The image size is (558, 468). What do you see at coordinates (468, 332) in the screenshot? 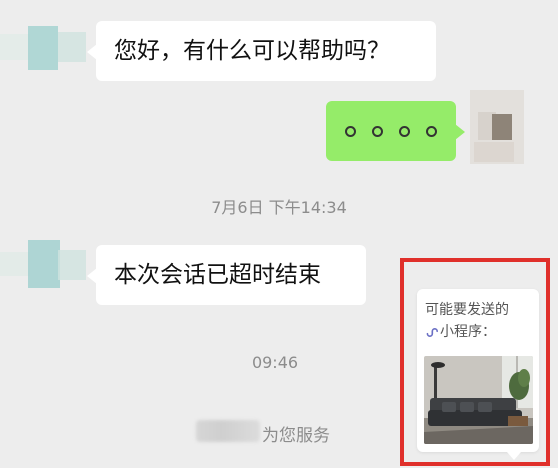
I see `suggestion-subtitle-label: 小程序：` at bounding box center [468, 332].